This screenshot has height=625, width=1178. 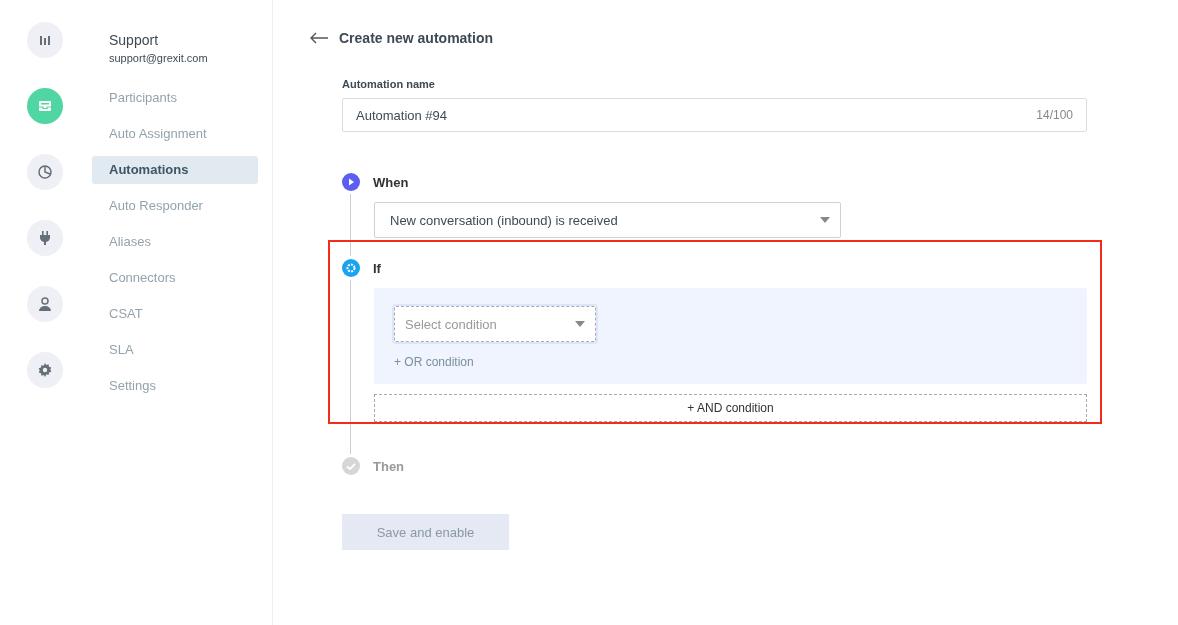 What do you see at coordinates (434, 362) in the screenshot?
I see `or-condition-link: + OR condition` at bounding box center [434, 362].